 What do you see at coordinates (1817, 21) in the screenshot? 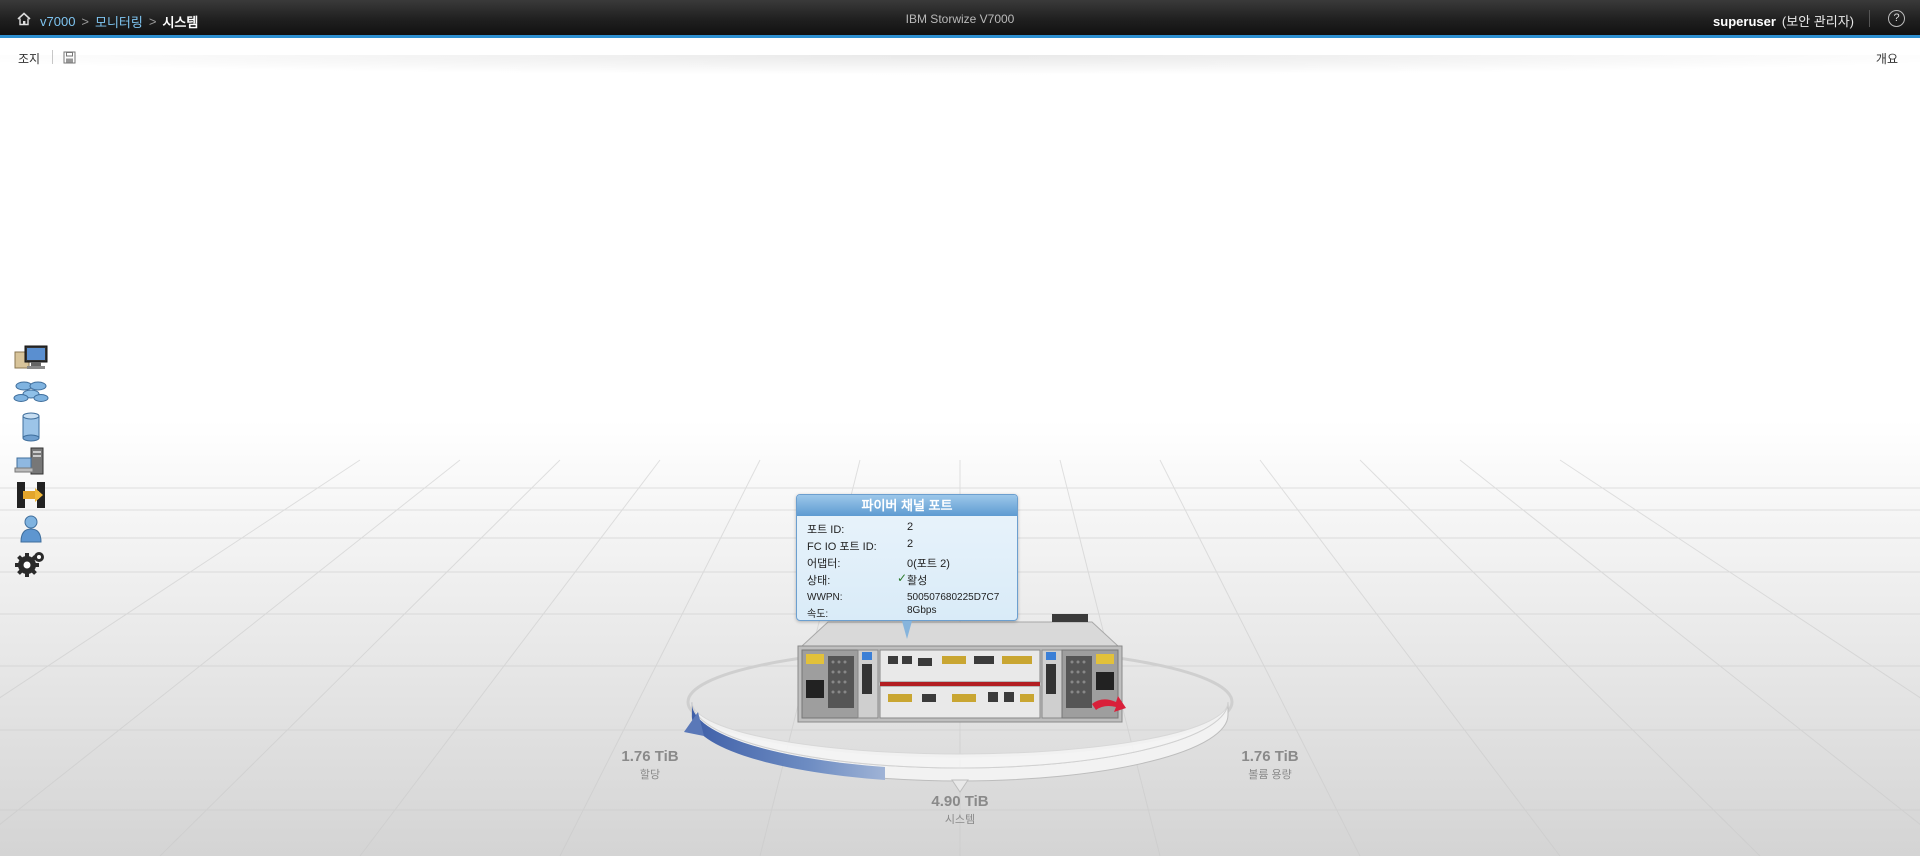
I see `user-role: (보안 관리자)` at bounding box center [1817, 21].